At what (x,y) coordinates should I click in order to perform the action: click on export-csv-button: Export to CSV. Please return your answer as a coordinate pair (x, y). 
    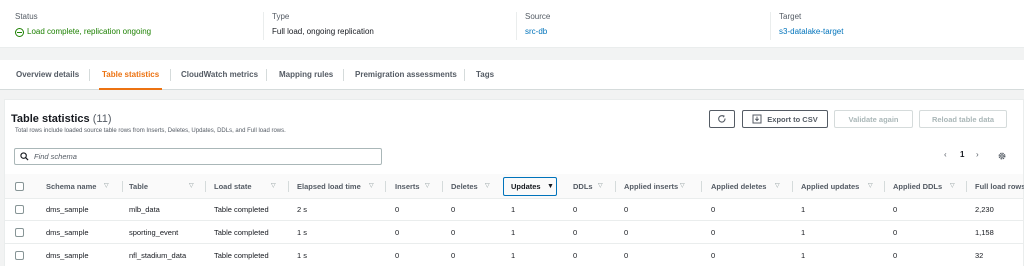
    Looking at the image, I should click on (785, 119).